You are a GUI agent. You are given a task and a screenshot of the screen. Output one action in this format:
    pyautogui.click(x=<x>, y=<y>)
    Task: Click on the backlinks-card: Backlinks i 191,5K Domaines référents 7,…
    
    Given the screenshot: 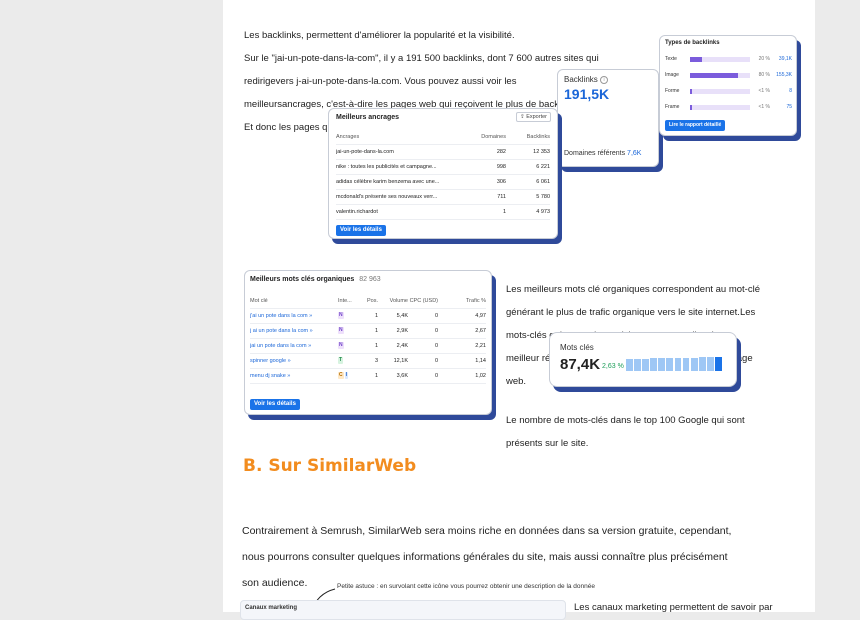 What is the action you would take?
    pyautogui.click(x=608, y=118)
    